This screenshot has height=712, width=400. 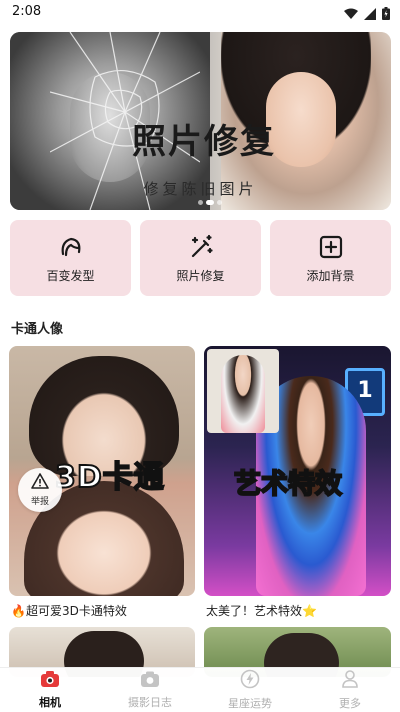 What do you see at coordinates (150, 702) in the screenshot?
I see `nav-label: 摄影日志` at bounding box center [150, 702].